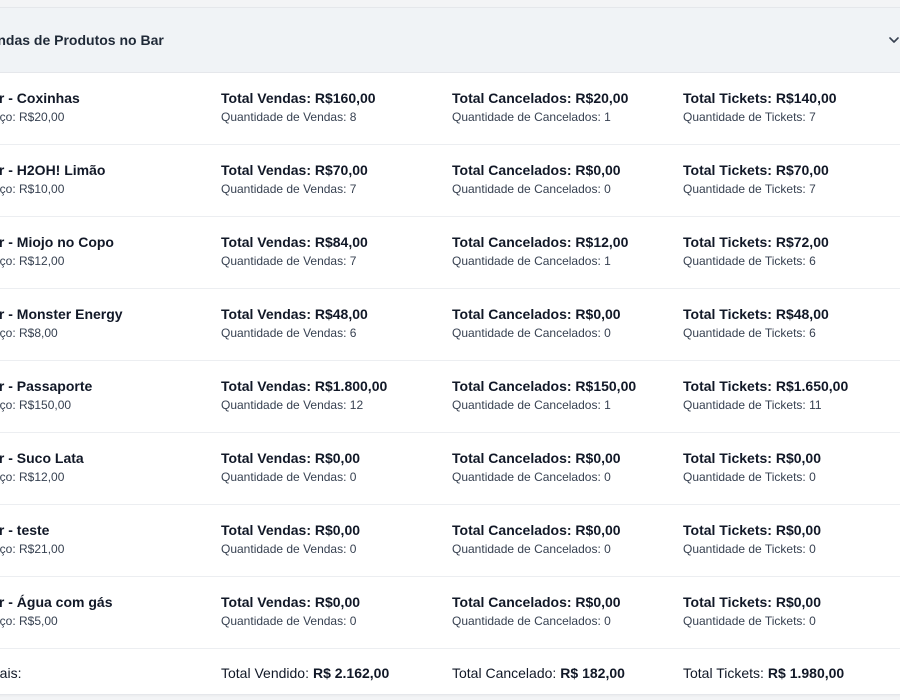 The width and height of the screenshot is (900, 700). I want to click on total-tickets-summary: Total Tickets: R$ 1.980,00, so click(763, 673).